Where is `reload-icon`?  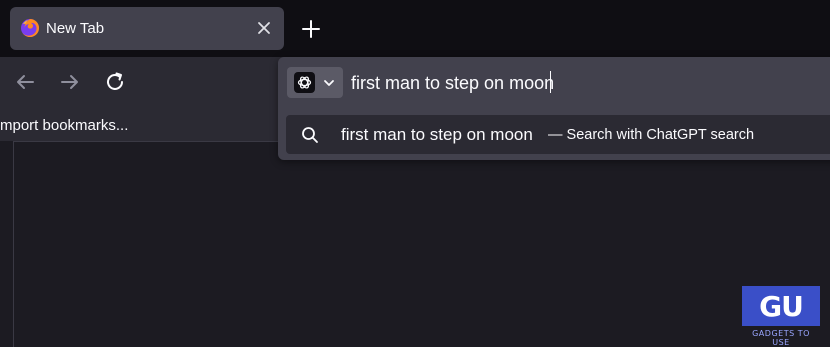 reload-icon is located at coordinates (115, 82).